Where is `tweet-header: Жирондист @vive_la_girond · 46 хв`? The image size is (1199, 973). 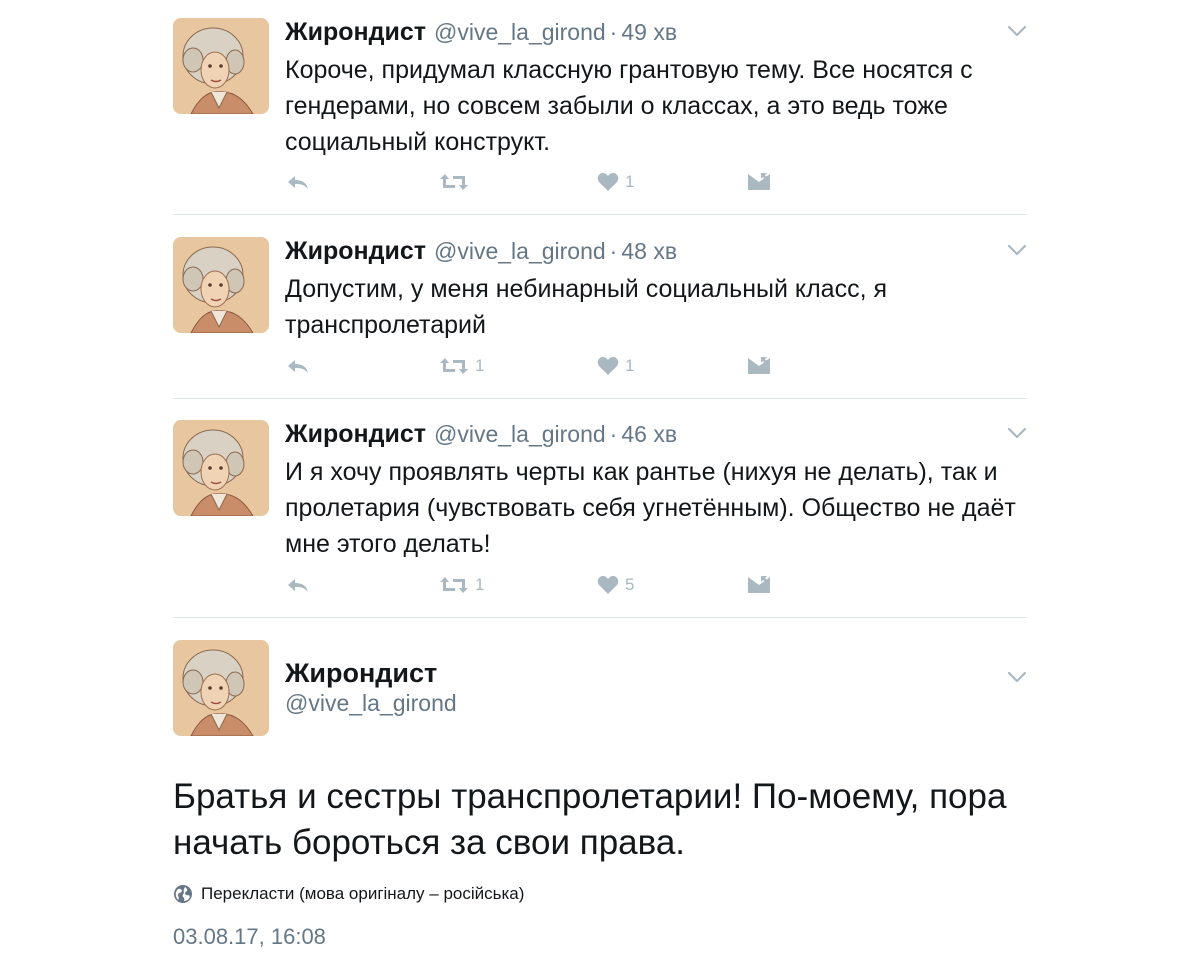 tweet-header: Жирондист @vive_la_girond · 46 хв is located at coordinates (481, 435).